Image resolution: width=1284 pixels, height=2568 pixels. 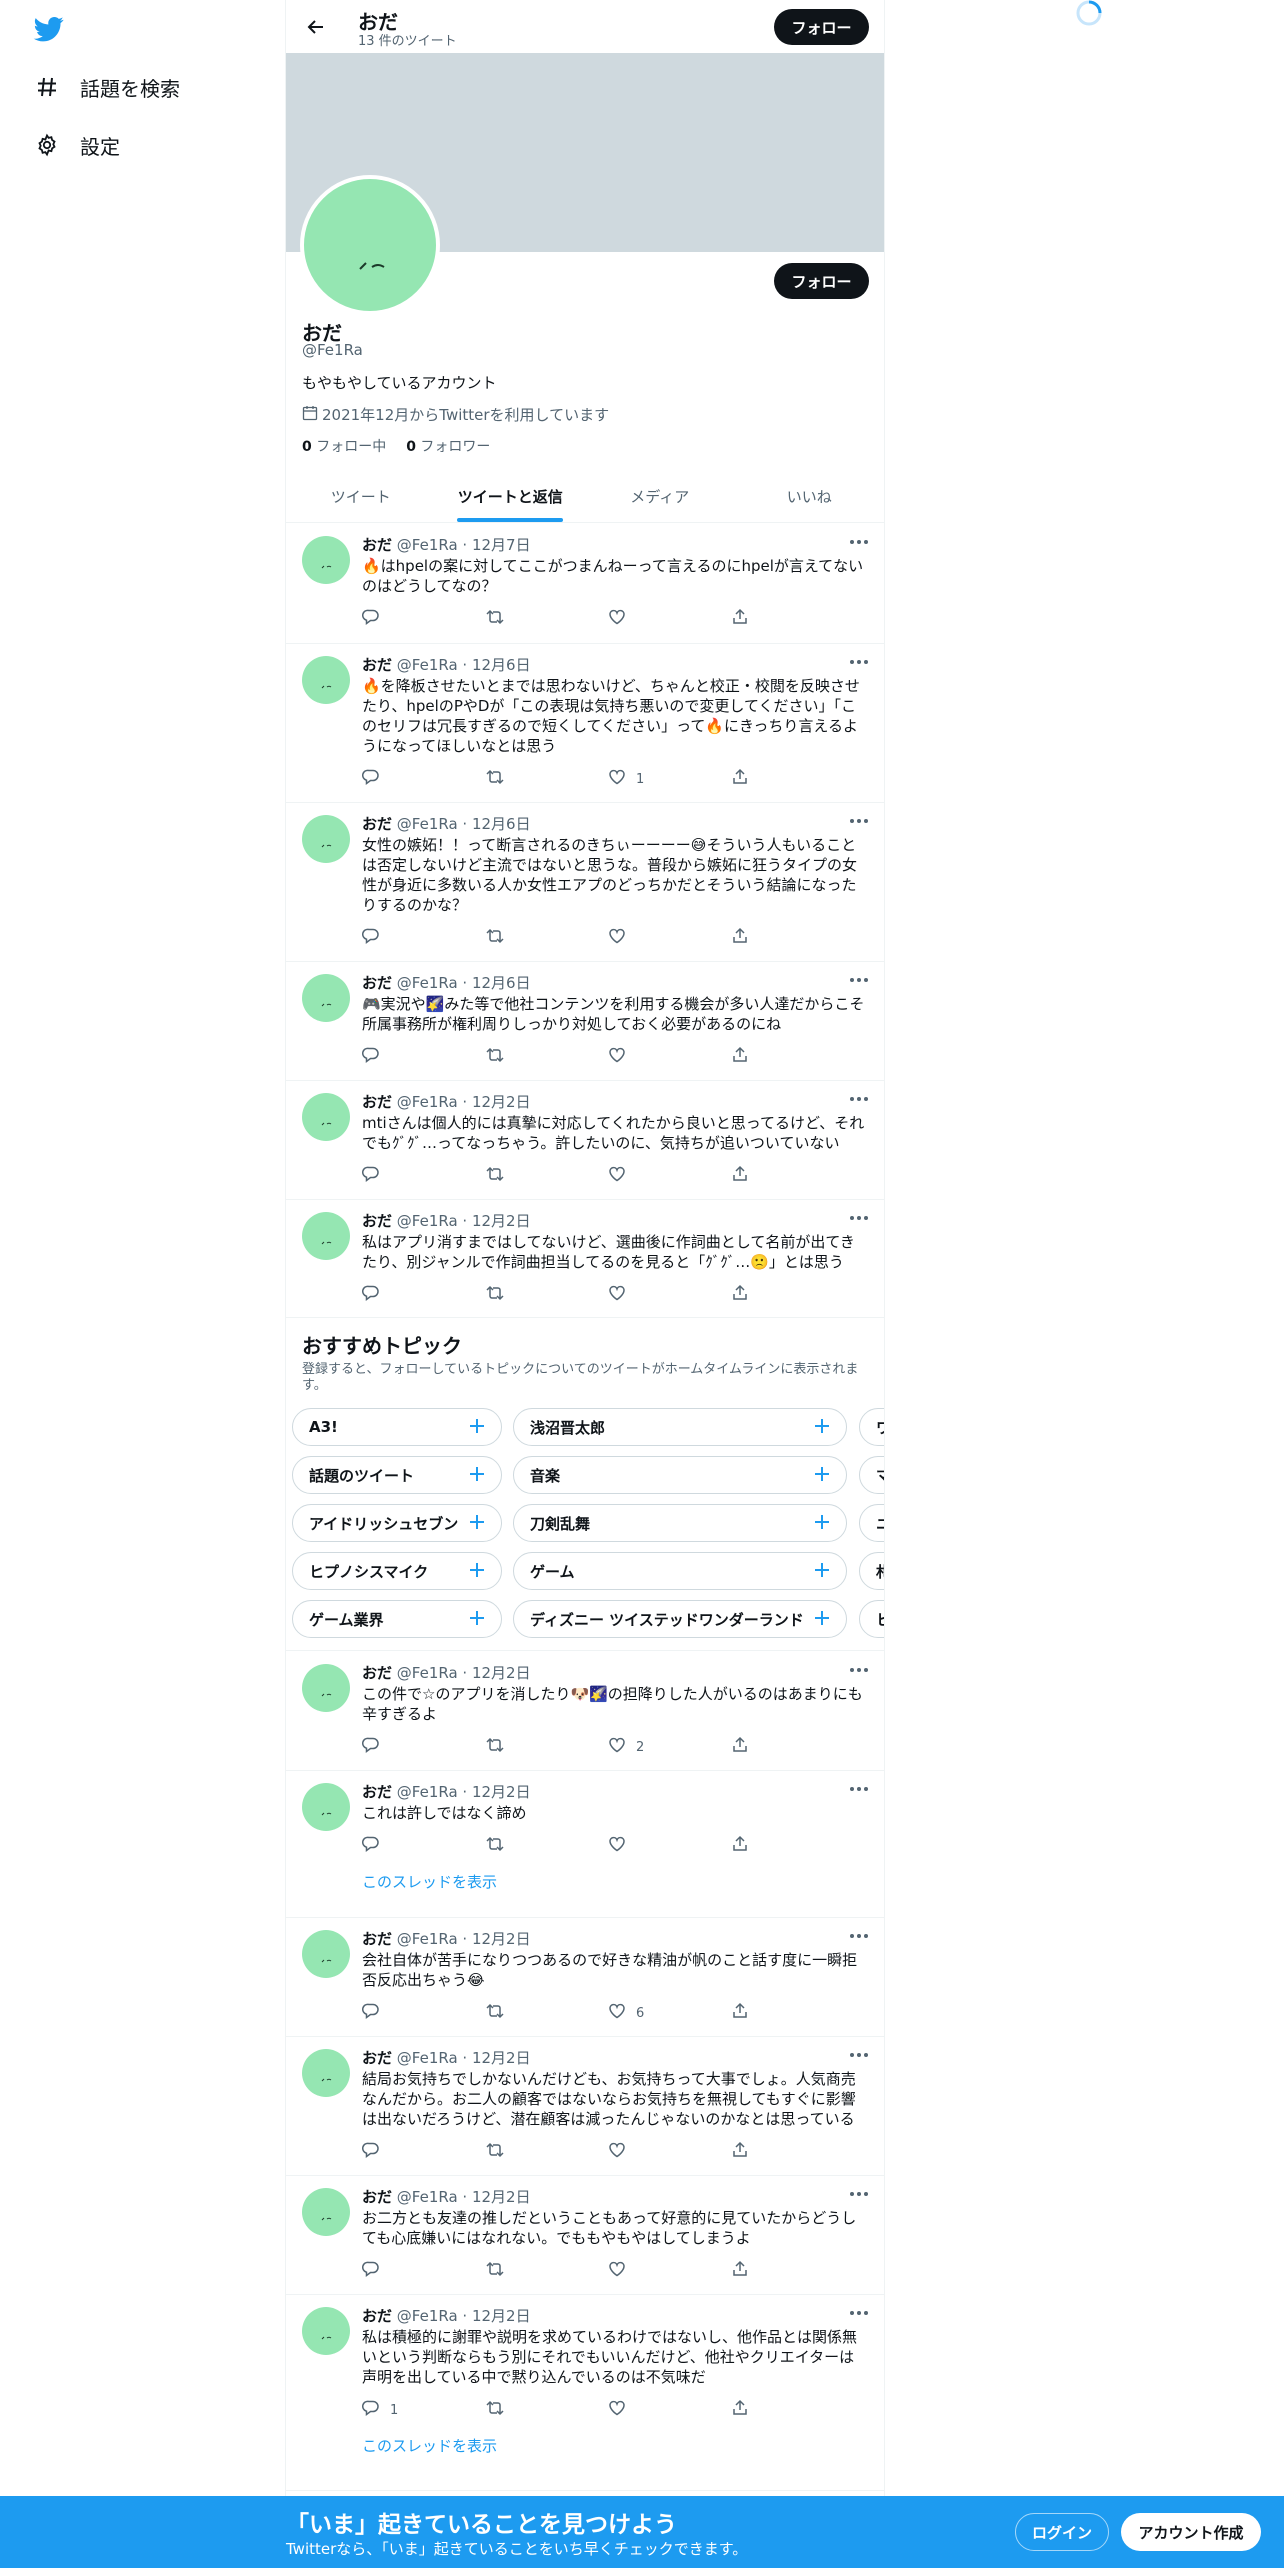 I want to click on topic-chip: ヒプノシスマイク, so click(x=397, y=1571).